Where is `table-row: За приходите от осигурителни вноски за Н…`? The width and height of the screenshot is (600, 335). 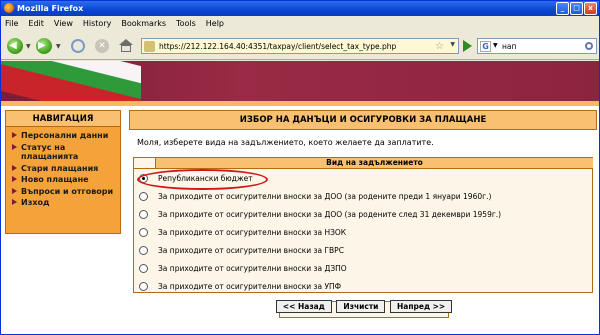
table-row: За приходите от осигурителни вноски за Н… is located at coordinates (364, 233).